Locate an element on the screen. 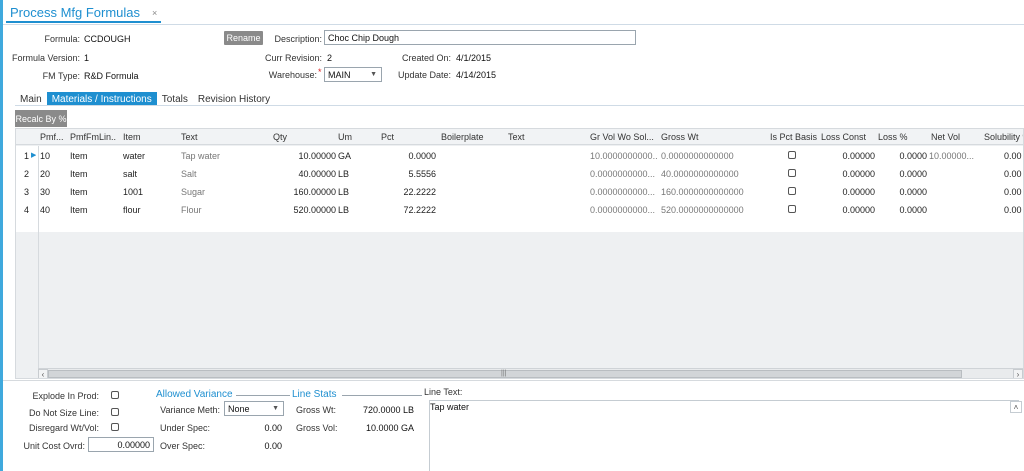  cell-pmf: 30 is located at coordinates (45, 192).